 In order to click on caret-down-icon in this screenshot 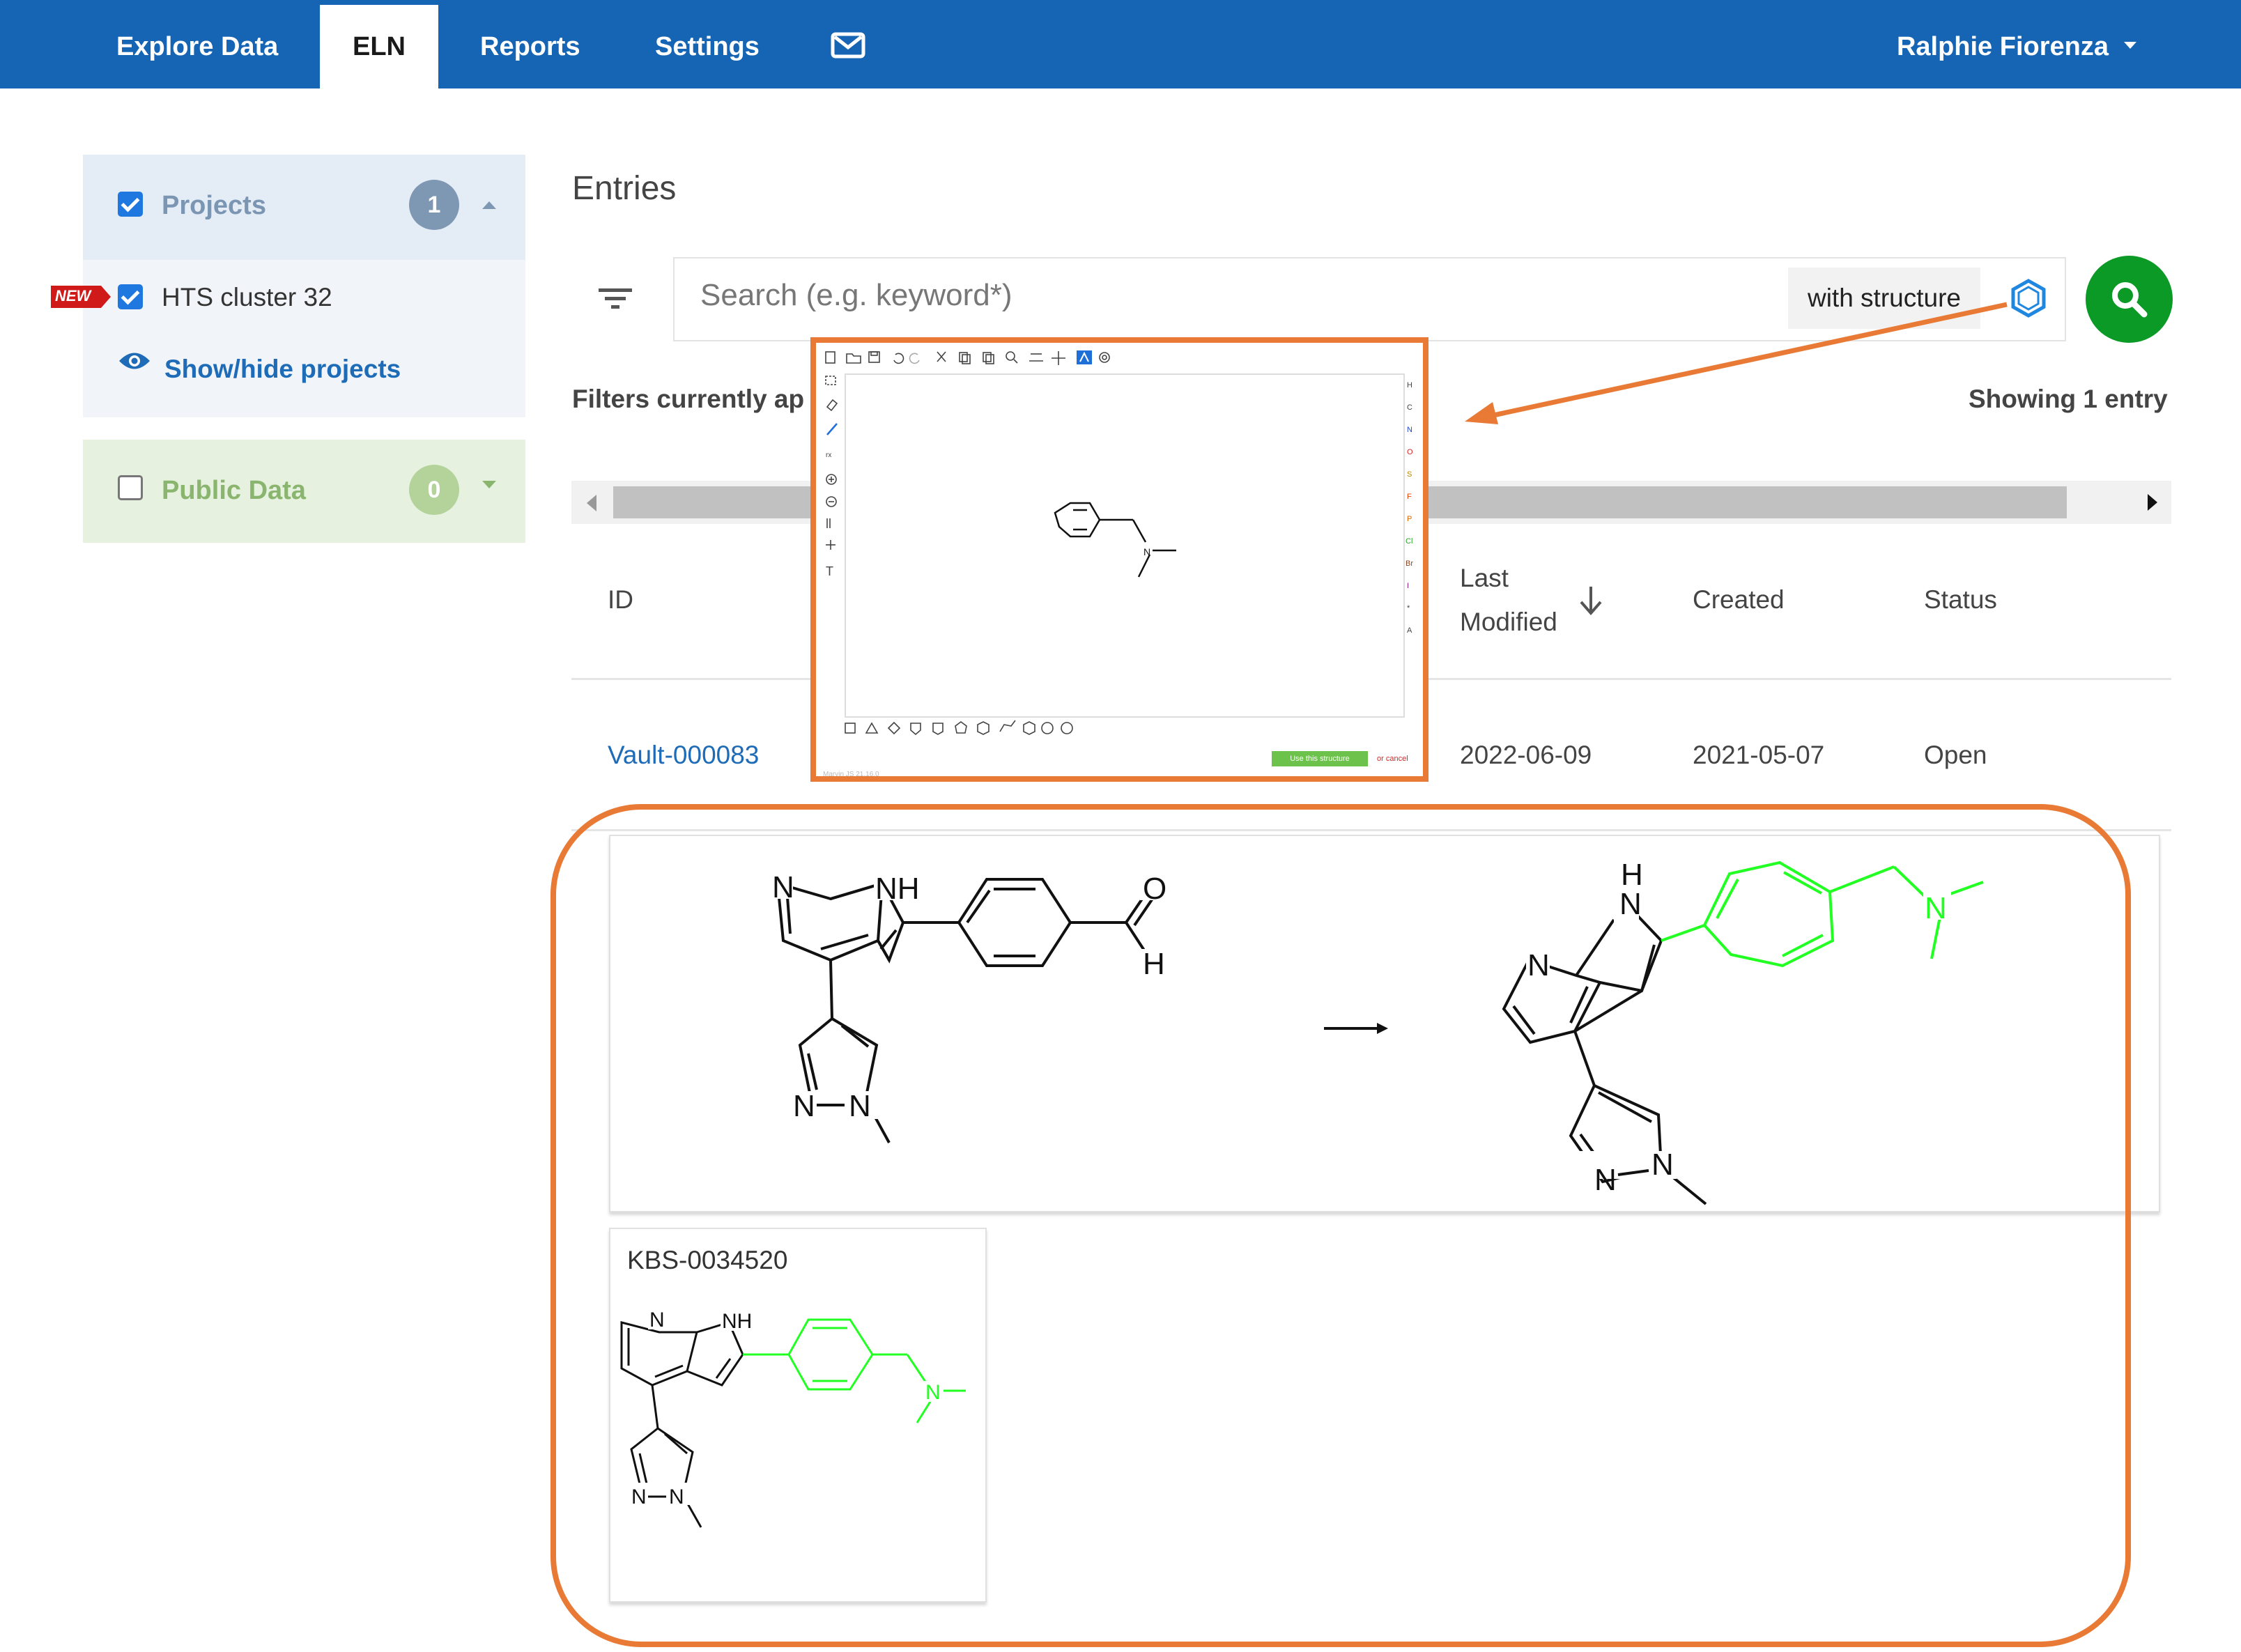, I will do `click(2130, 45)`.